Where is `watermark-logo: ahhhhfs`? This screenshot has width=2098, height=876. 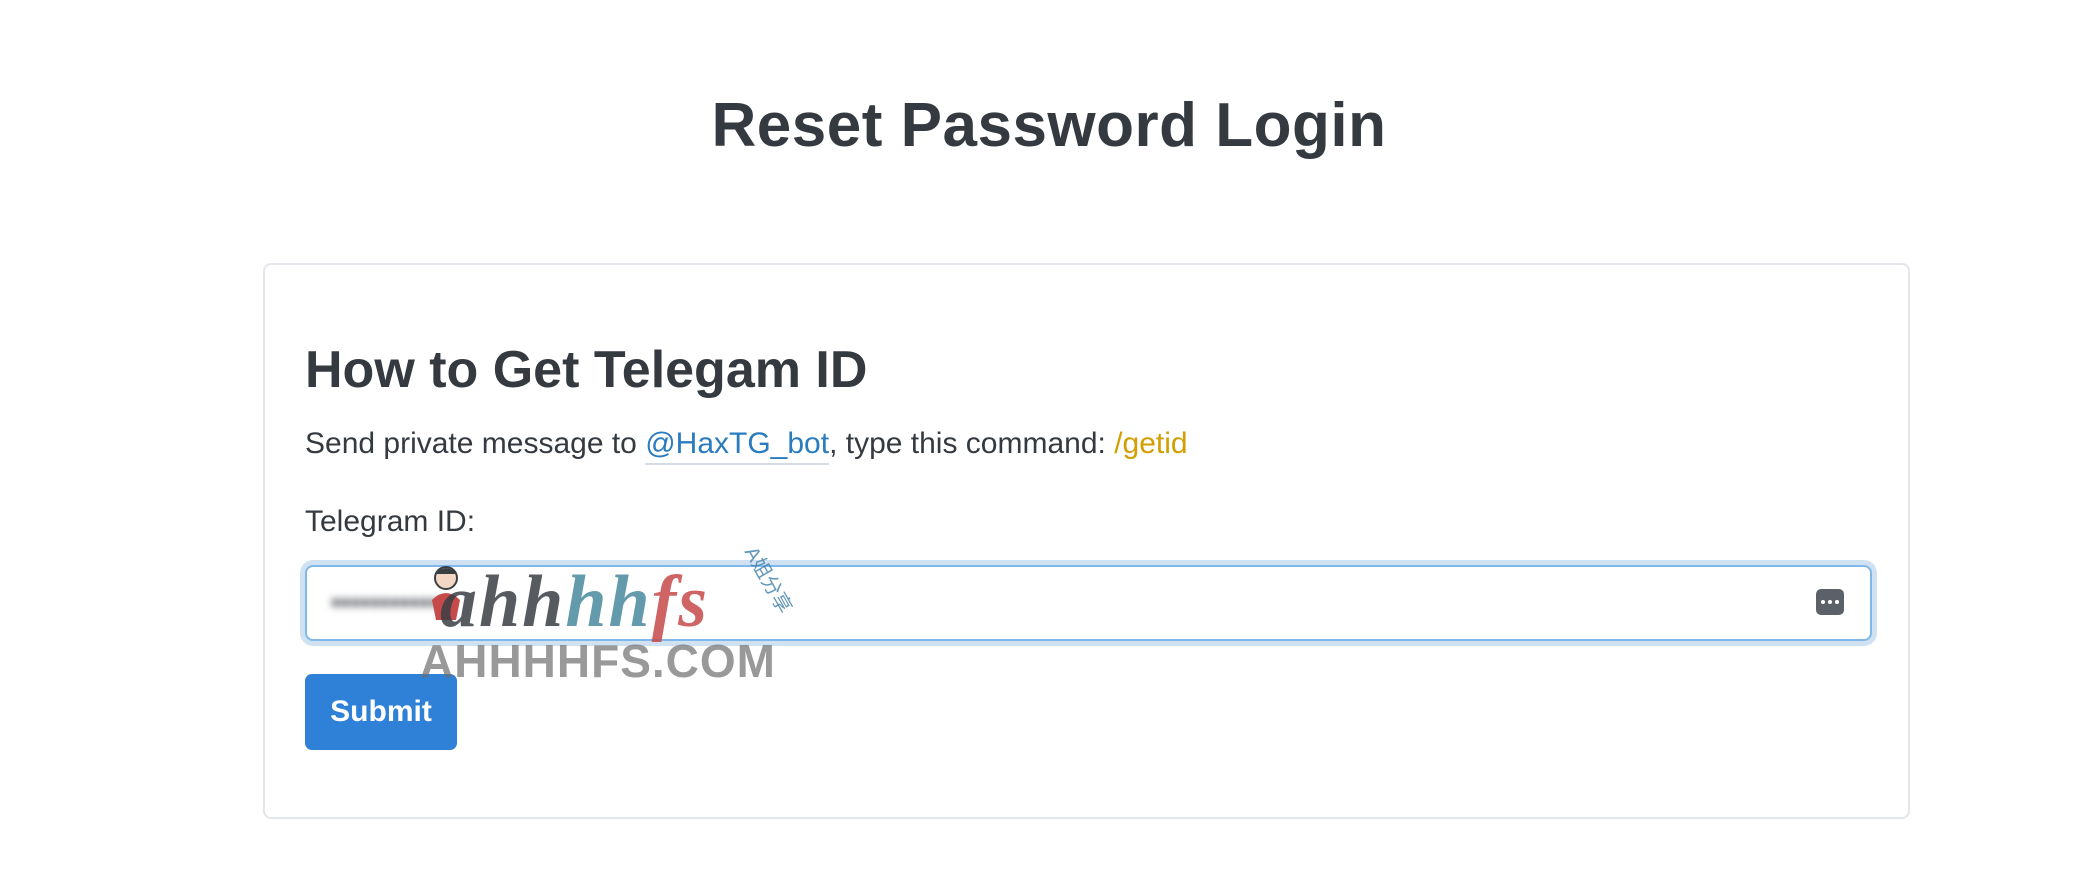
watermark-logo: ahhhhfs is located at coordinates (574, 602).